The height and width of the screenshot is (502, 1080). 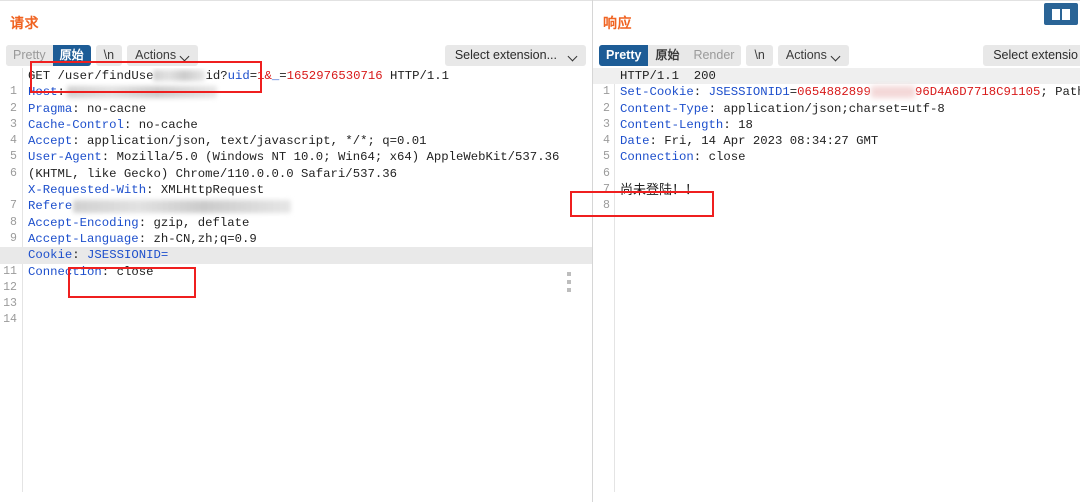 I want to click on response-status-line: HTTP/1.1 200, so click(x=668, y=76).